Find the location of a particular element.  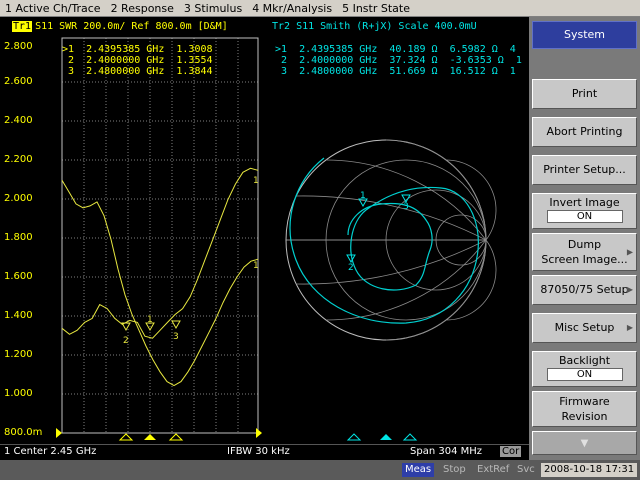

setup-8705x-label: 87050/75 Setup is located at coordinates (584, 289).